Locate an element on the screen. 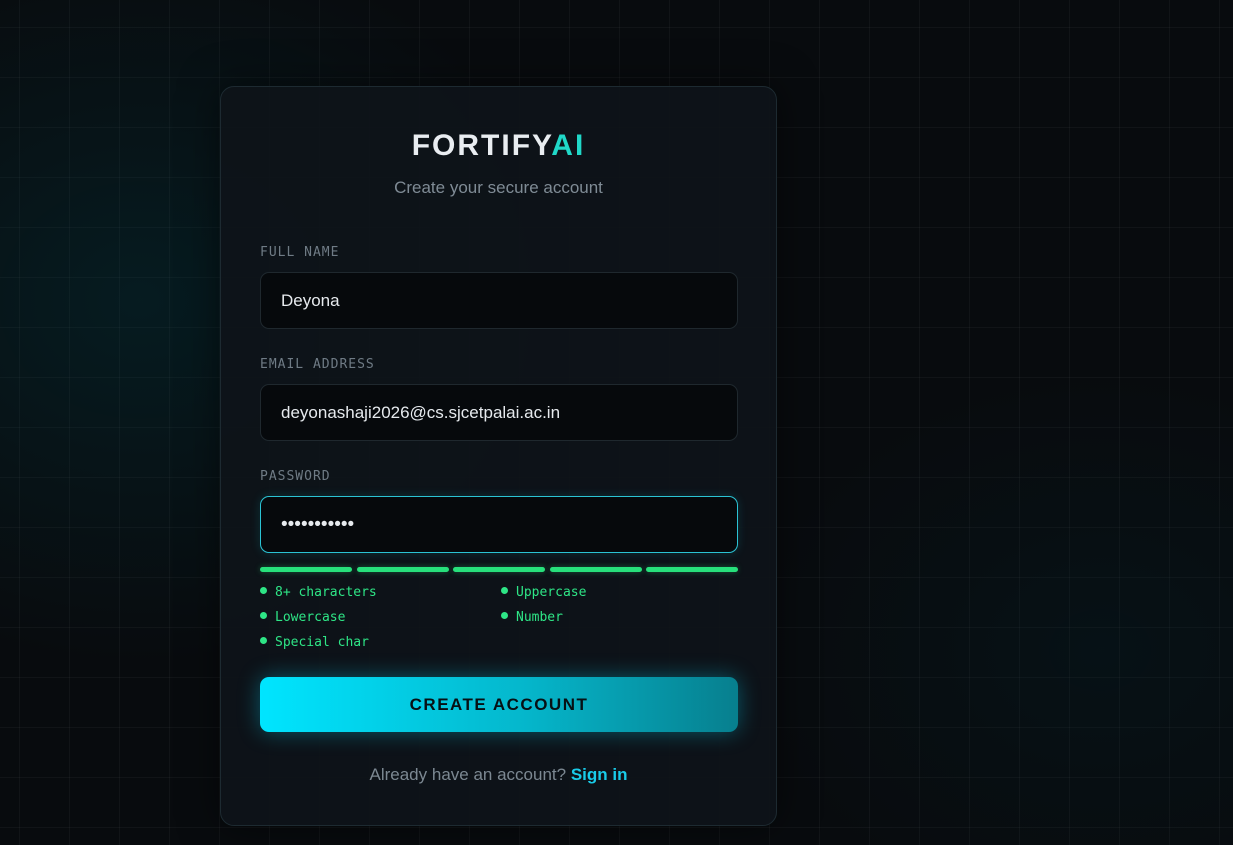  email-label: EMAIL ADDRESS is located at coordinates (317, 364).